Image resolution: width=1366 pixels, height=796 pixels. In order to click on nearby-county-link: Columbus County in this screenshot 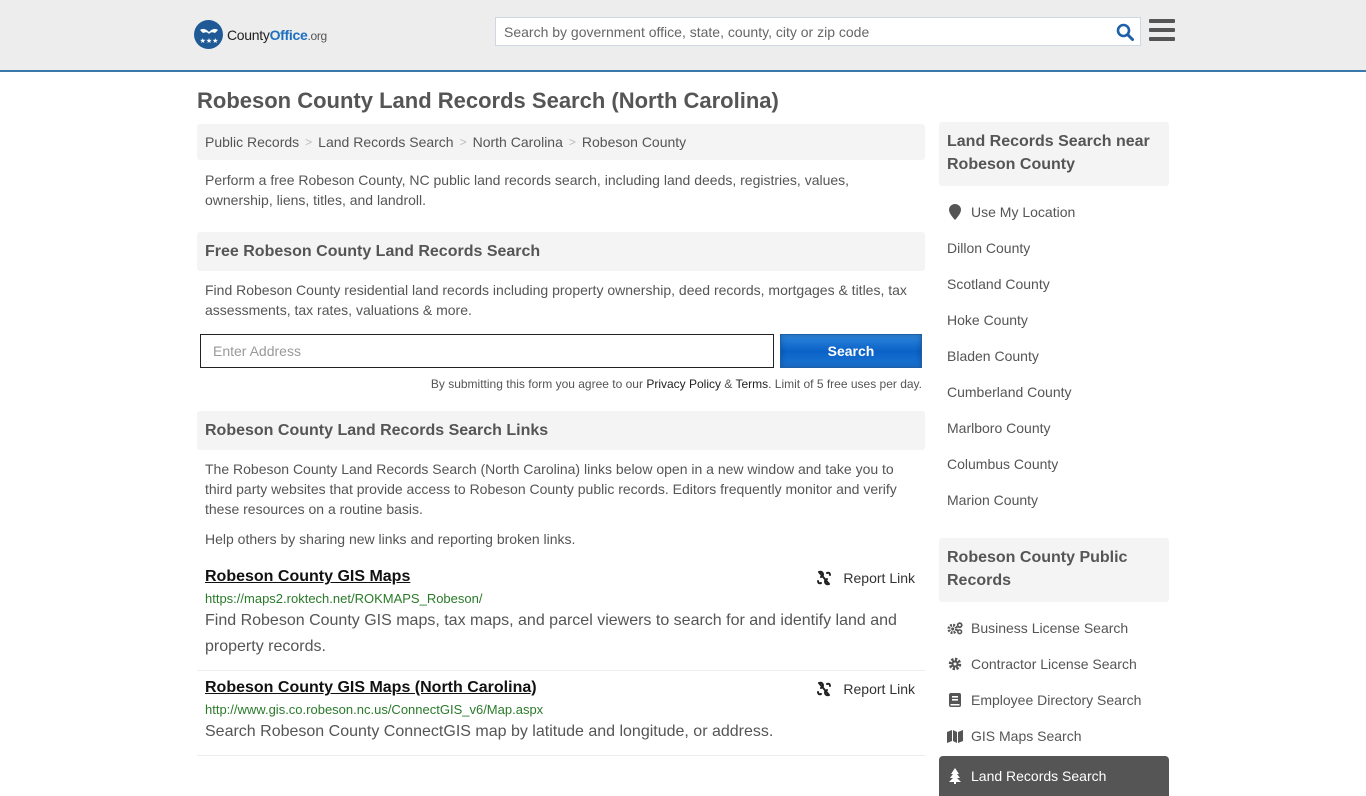, I will do `click(1002, 464)`.